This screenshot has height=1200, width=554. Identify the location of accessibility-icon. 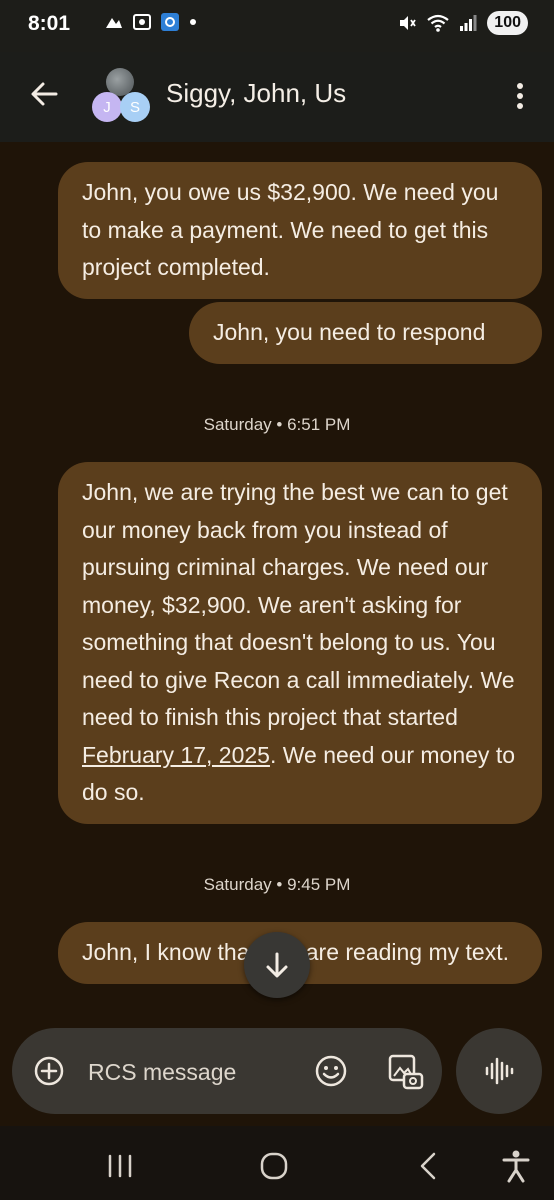
(516, 1166).